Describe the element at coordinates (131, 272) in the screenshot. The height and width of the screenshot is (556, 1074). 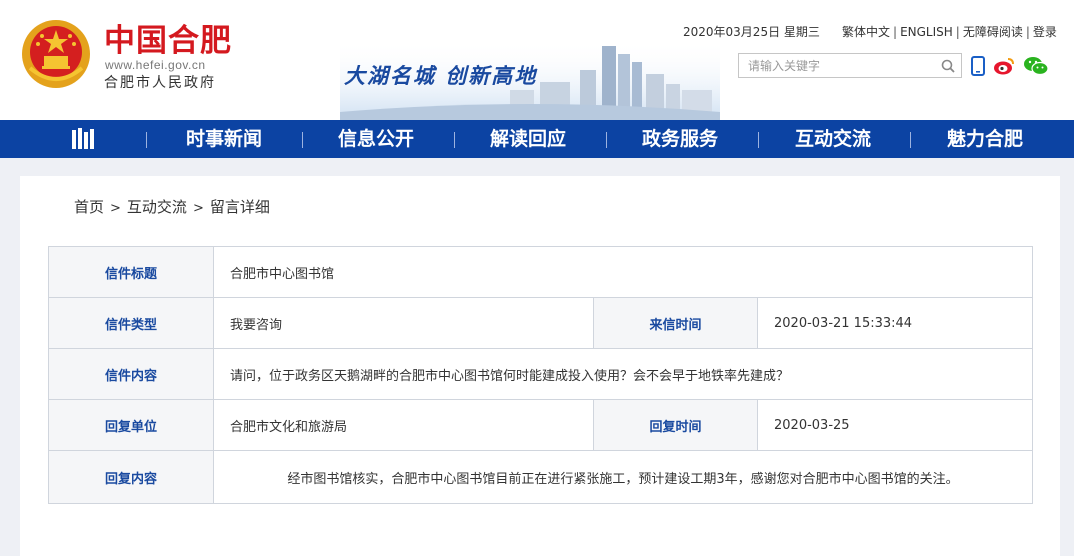
I see `letter-title-label: 信件标题` at that location.